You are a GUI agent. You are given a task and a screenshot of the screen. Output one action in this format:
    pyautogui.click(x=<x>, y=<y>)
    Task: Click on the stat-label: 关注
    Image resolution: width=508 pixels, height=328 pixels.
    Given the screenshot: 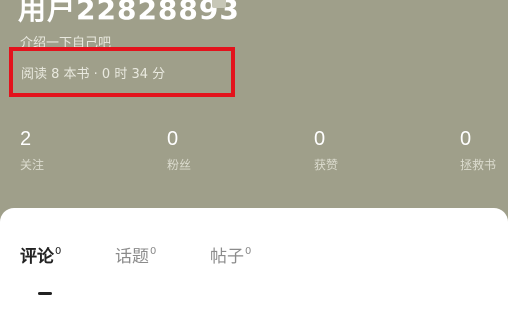 What is the action you would take?
    pyautogui.click(x=32, y=165)
    